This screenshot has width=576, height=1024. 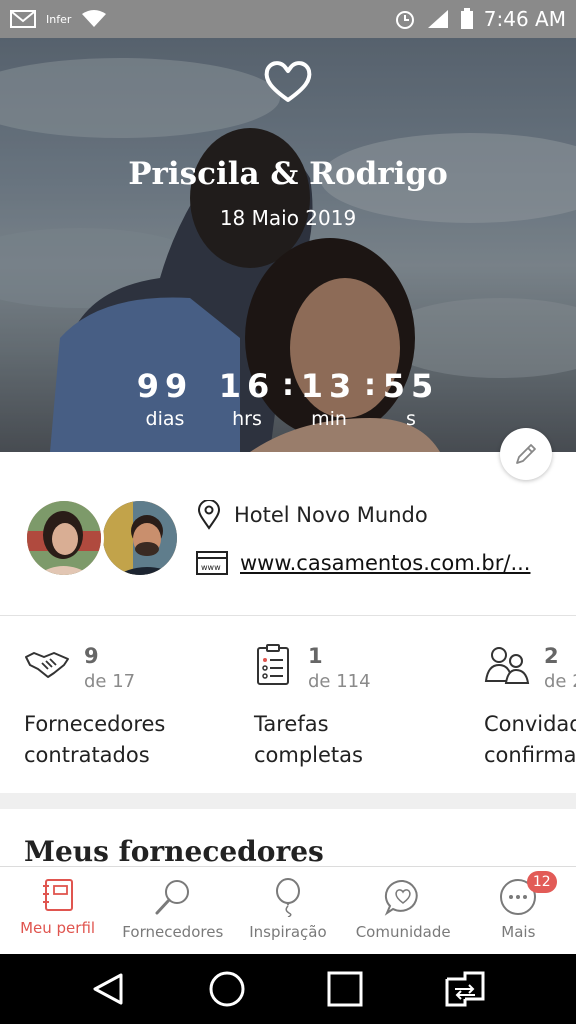 What do you see at coordinates (329, 419) in the screenshot?
I see `countdown-minutes-label: min` at bounding box center [329, 419].